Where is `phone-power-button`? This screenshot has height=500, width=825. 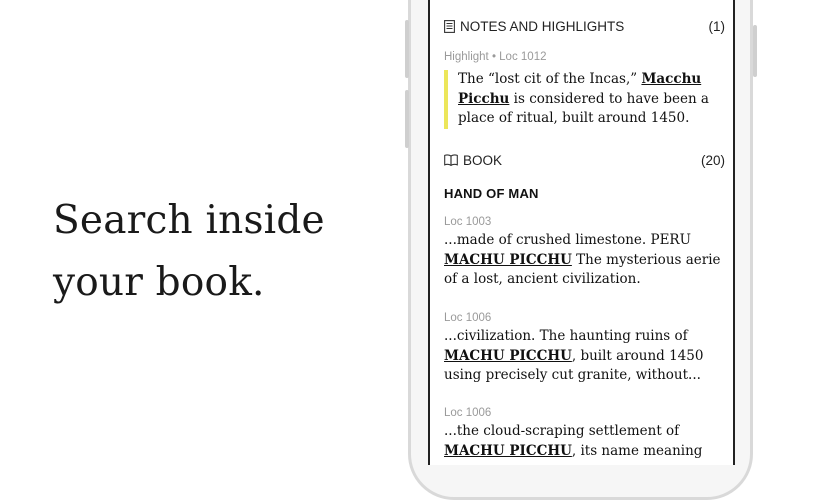 phone-power-button is located at coordinates (755, 51).